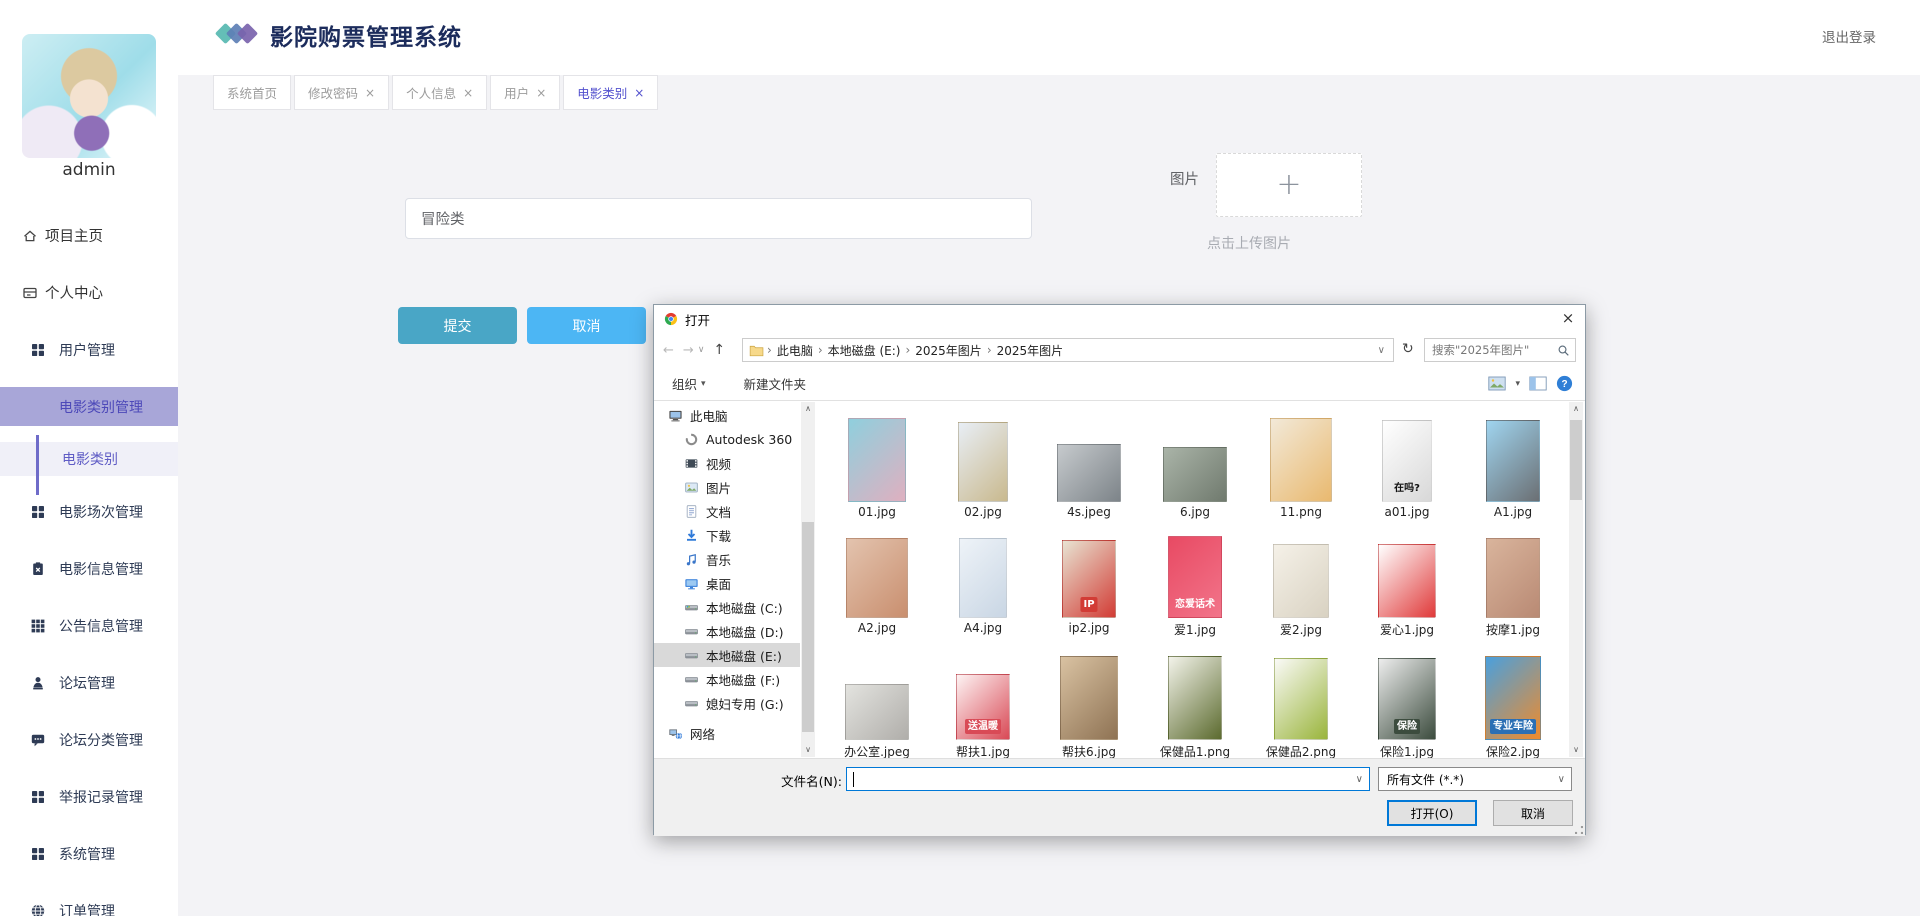 The image size is (1920, 916). I want to click on file-item-帮扶1.jpg: 送温暖 帮扶1.jpg, so click(983, 704).